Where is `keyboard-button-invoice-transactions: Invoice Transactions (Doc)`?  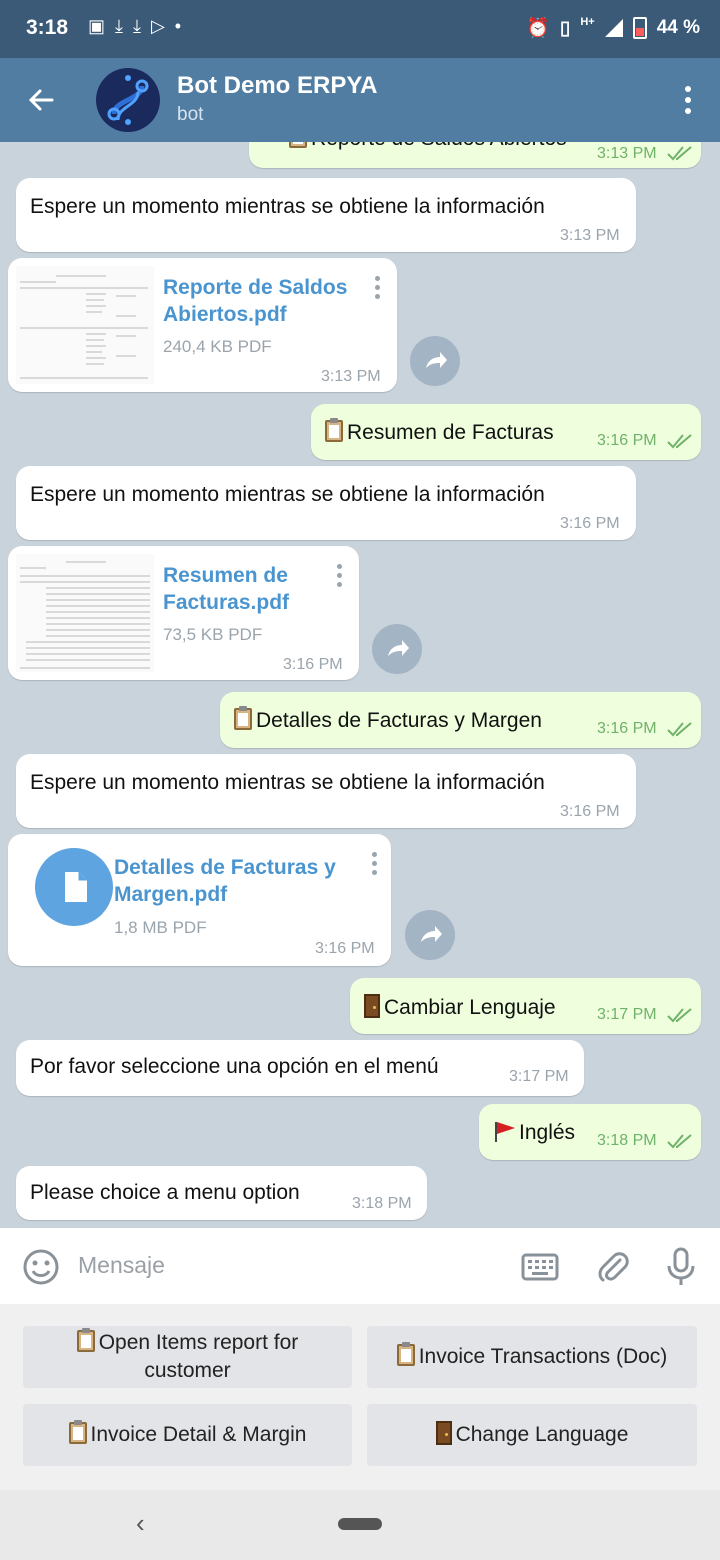 keyboard-button-invoice-transactions: Invoice Transactions (Doc) is located at coordinates (532, 1357).